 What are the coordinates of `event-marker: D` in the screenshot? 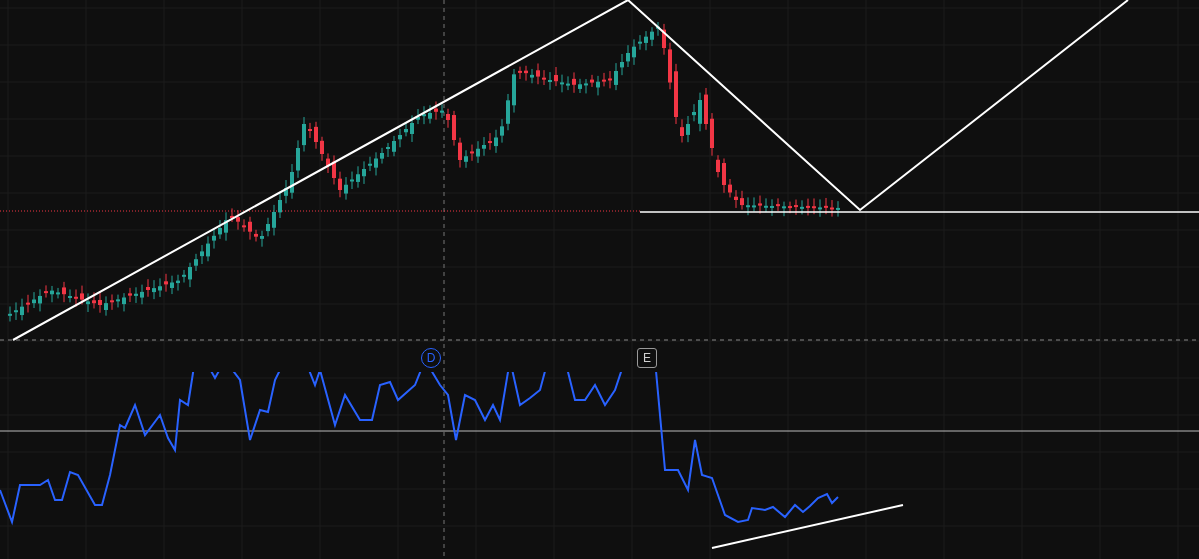 It's located at (431, 358).